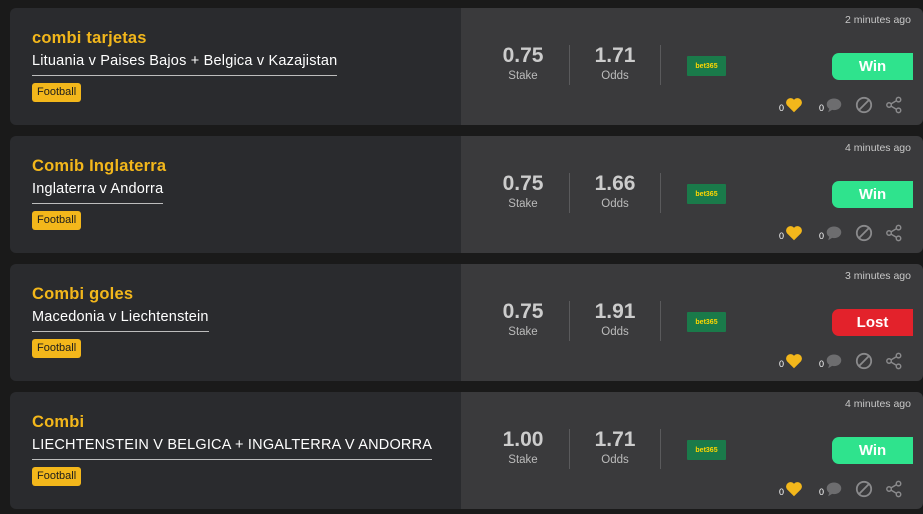 The height and width of the screenshot is (514, 923). What do you see at coordinates (98, 192) in the screenshot?
I see `tip-match: Inglaterra v Andorra` at bounding box center [98, 192].